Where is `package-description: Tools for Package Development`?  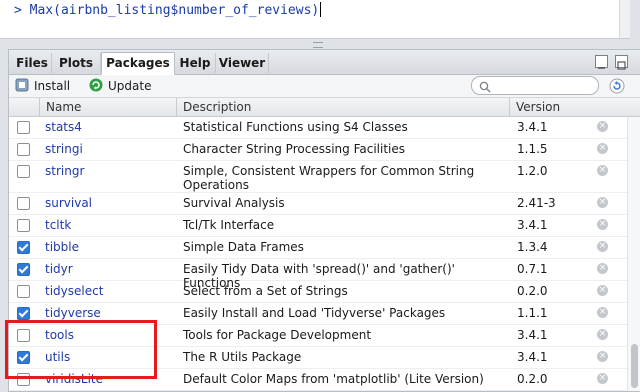 package-description: Tools for Package Development is located at coordinates (277, 335).